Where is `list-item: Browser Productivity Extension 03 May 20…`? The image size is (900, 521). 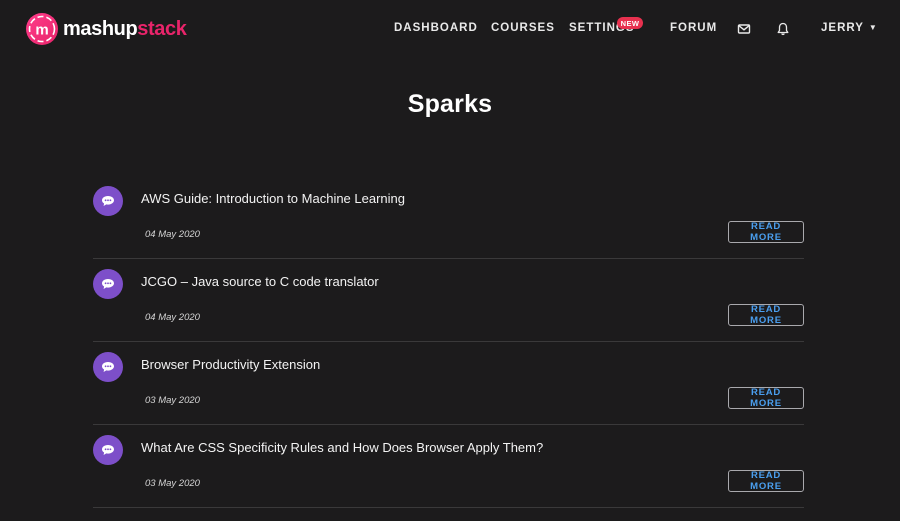 list-item: Browser Productivity Extension 03 May 20… is located at coordinates (448, 383).